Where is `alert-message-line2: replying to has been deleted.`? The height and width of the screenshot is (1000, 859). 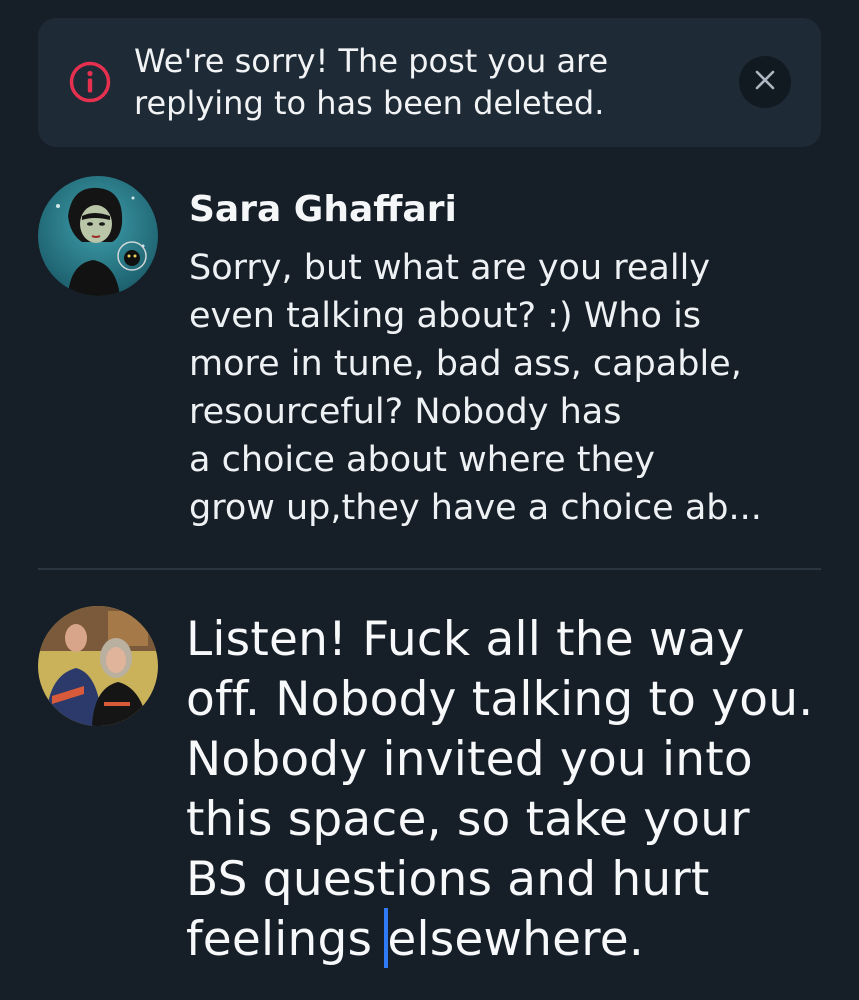 alert-message-line2: replying to has been deleted. is located at coordinates (369, 103).